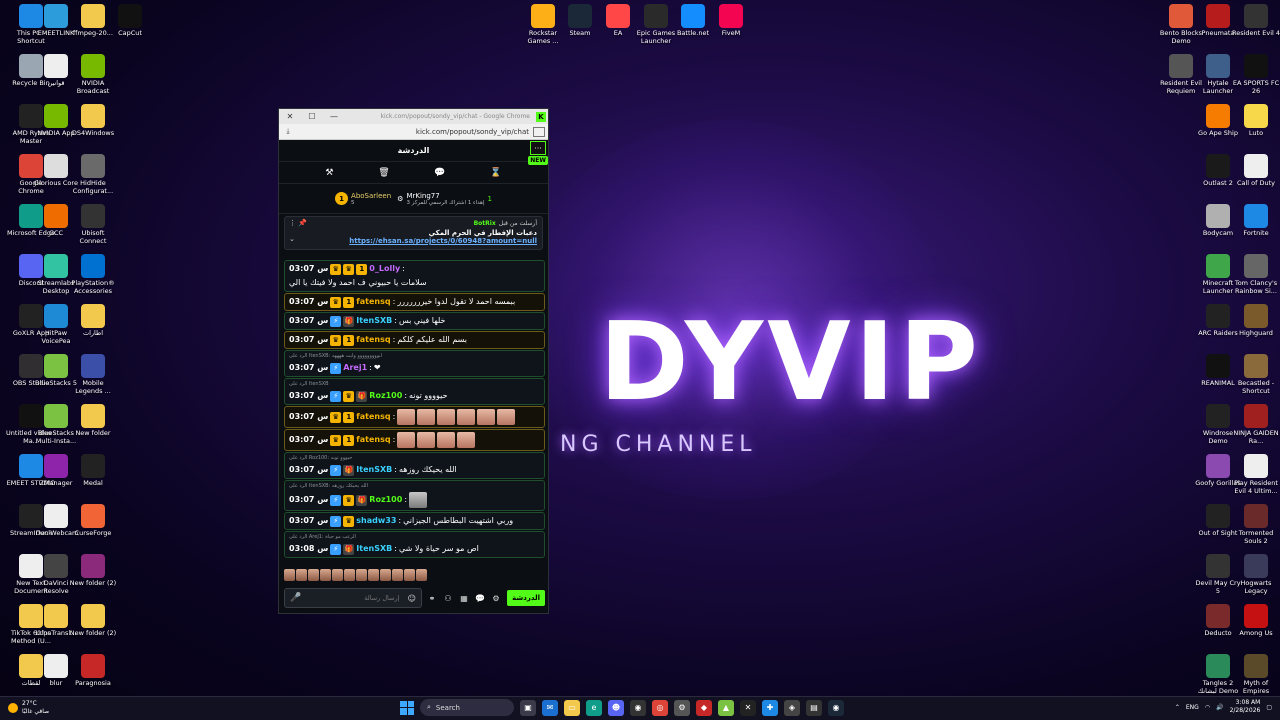  Describe the element at coordinates (836, 707) in the screenshot. I see `steam-running-icon: ◉` at that location.